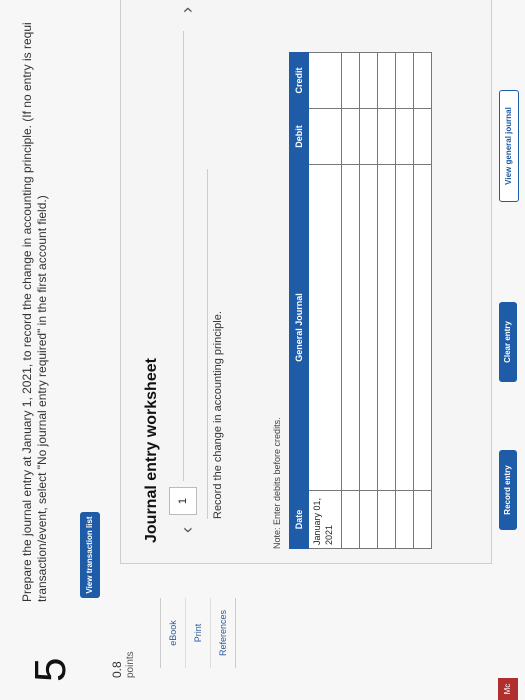 The width and height of the screenshot is (525, 700). What do you see at coordinates (117, 669) in the screenshot?
I see `points-value: 0.8` at bounding box center [117, 669].